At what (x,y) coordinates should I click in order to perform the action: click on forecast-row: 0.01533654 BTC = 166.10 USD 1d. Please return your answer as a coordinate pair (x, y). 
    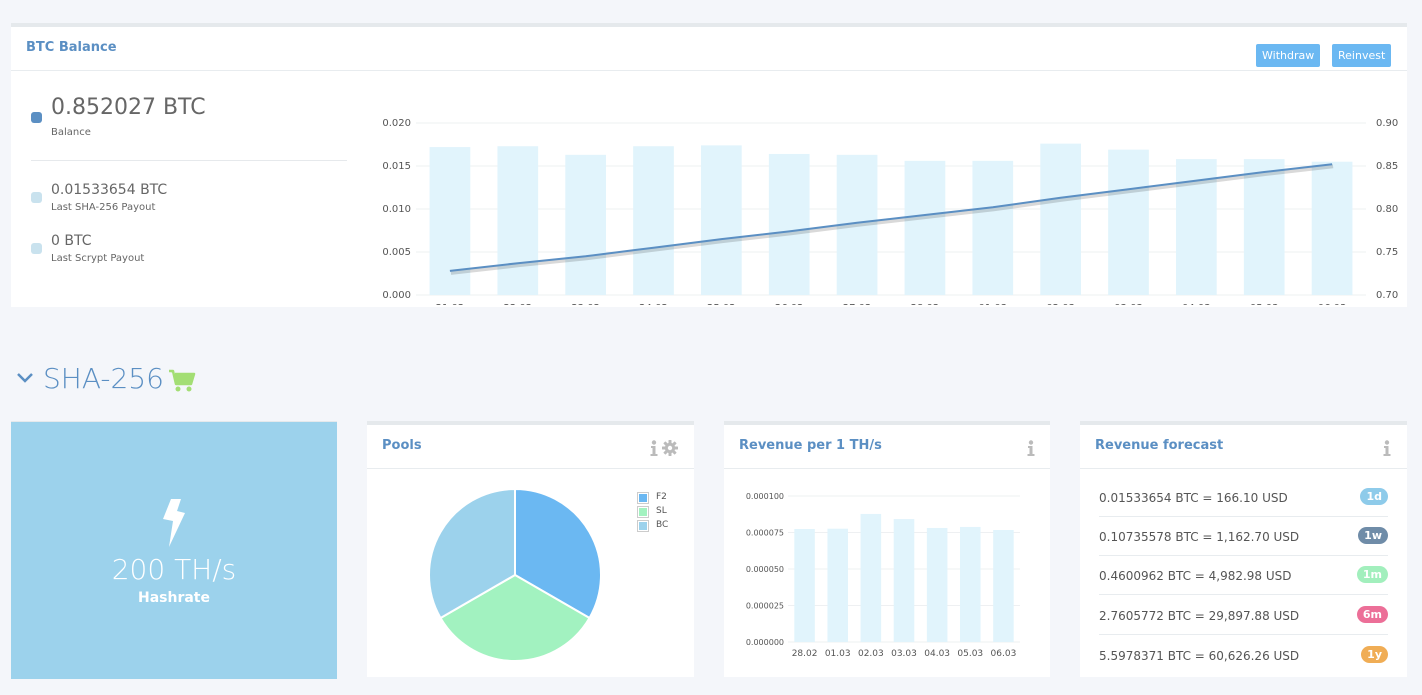
    Looking at the image, I should click on (1243, 497).